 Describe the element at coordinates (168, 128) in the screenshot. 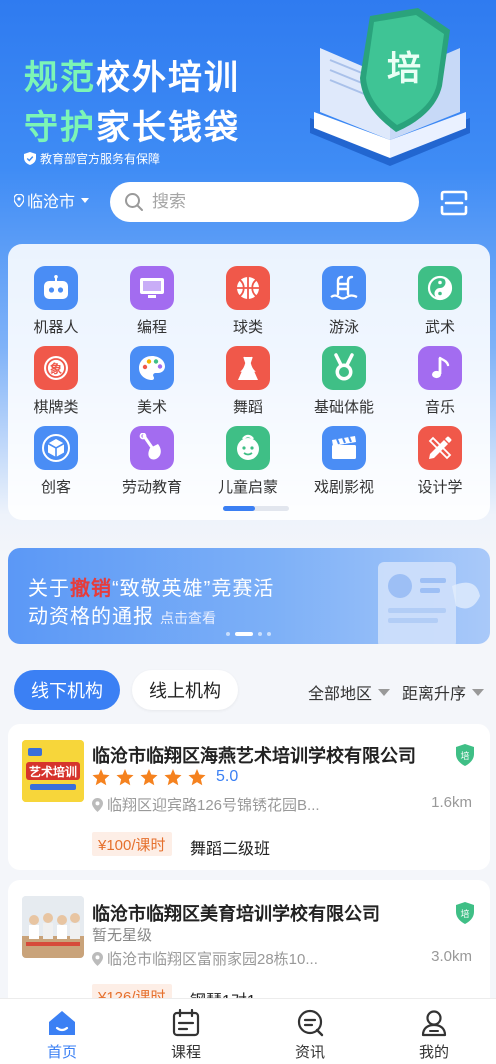

I see `hero-title-text: 家长钱袋` at that location.